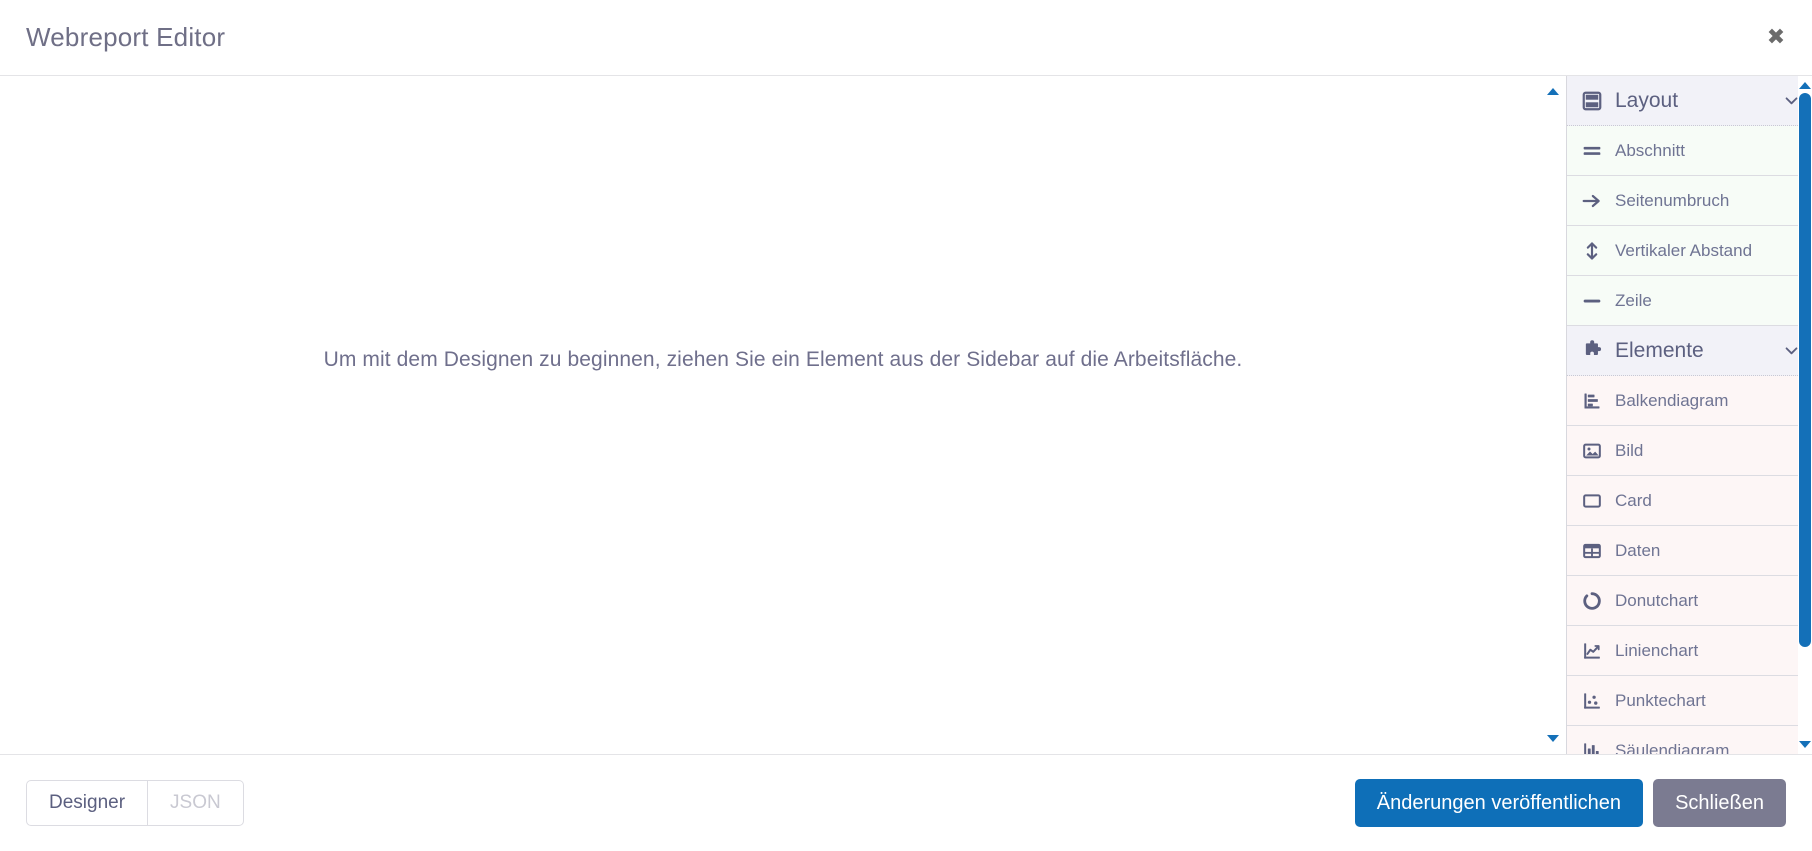 Image resolution: width=1812 pixels, height=851 pixels. What do you see at coordinates (1650, 150) in the screenshot?
I see `palette-item-label: Abschnitt` at bounding box center [1650, 150].